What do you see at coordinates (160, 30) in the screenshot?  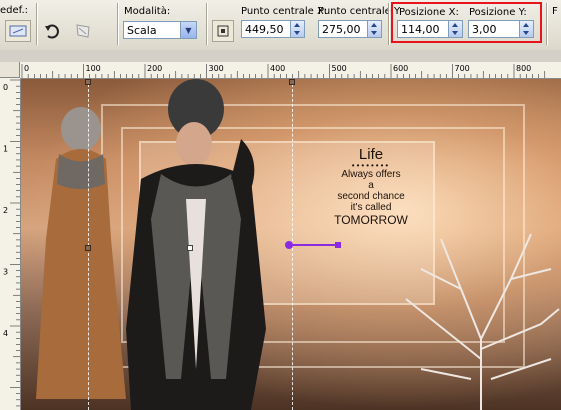 I see `mode-dropdown: Scala ▼` at bounding box center [160, 30].